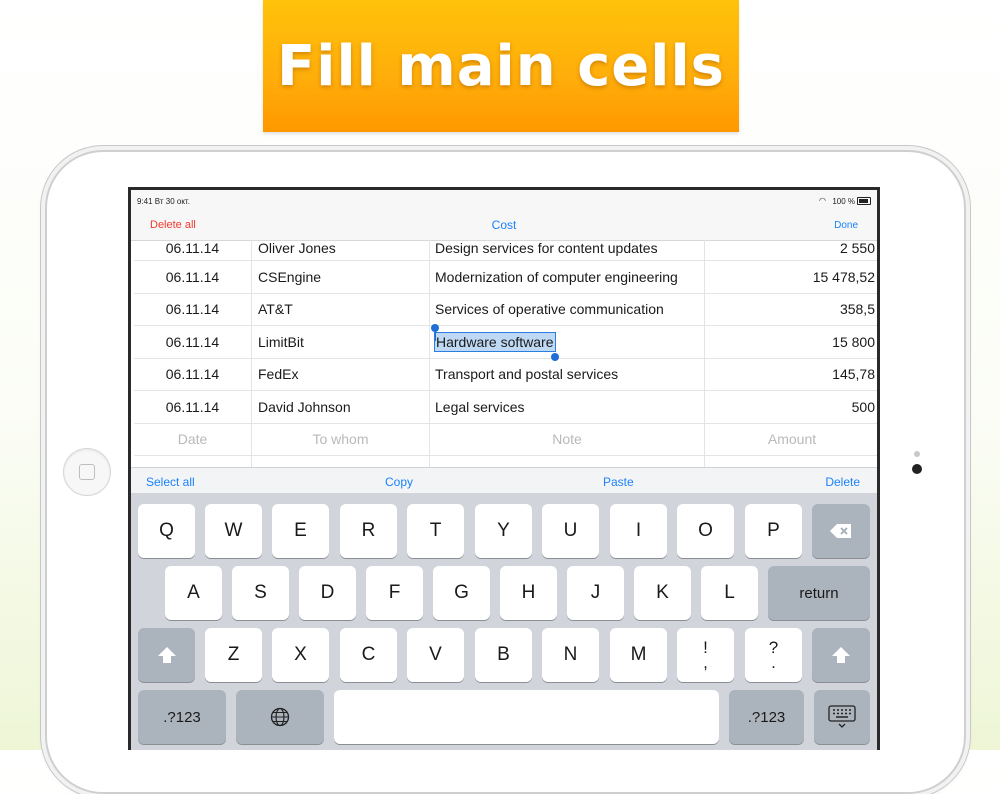 The width and height of the screenshot is (1000, 794). Describe the element at coordinates (503, 531) in the screenshot. I see `key-y: Y` at that location.